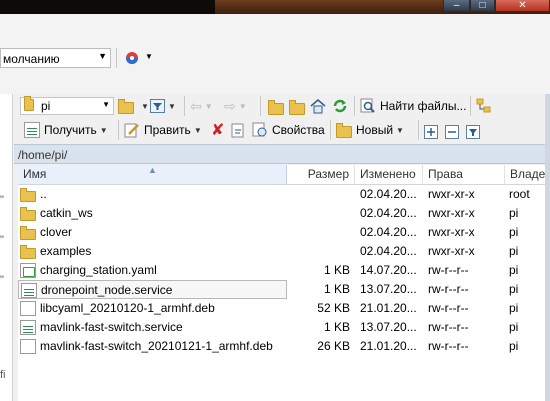 This screenshot has height=401, width=550. I want to click on deselect-button, so click(452, 132).